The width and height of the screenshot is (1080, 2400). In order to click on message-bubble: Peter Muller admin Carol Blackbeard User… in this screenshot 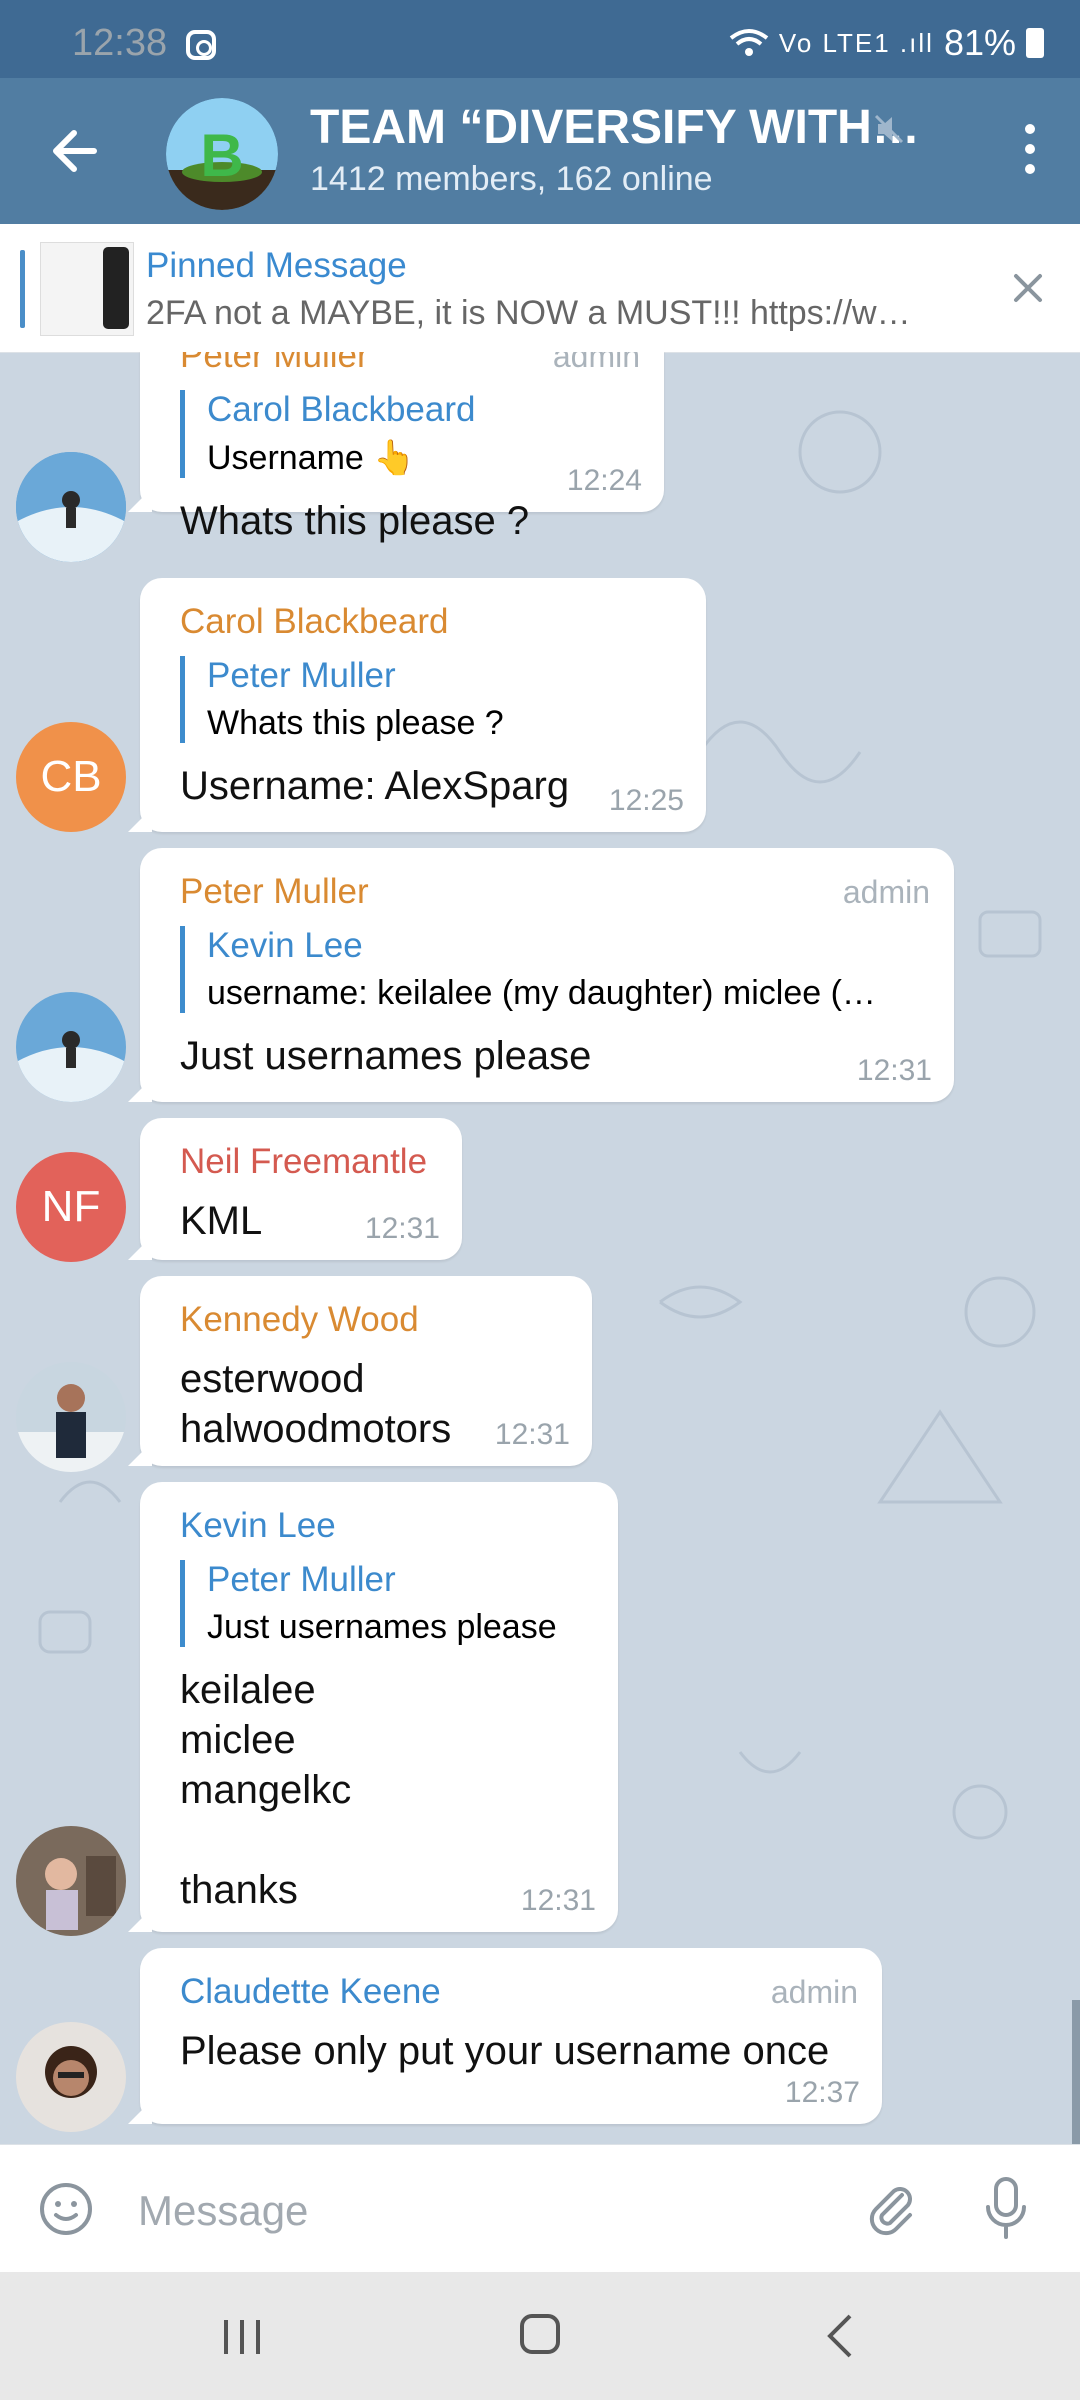, I will do `click(396, 447)`.